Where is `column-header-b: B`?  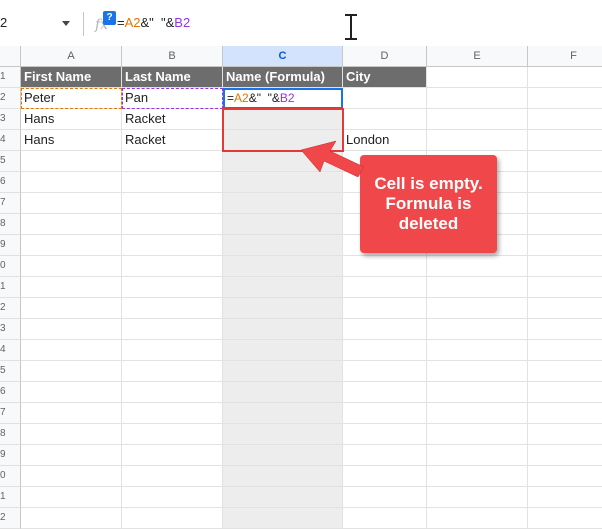
column-header-b: B is located at coordinates (172, 56).